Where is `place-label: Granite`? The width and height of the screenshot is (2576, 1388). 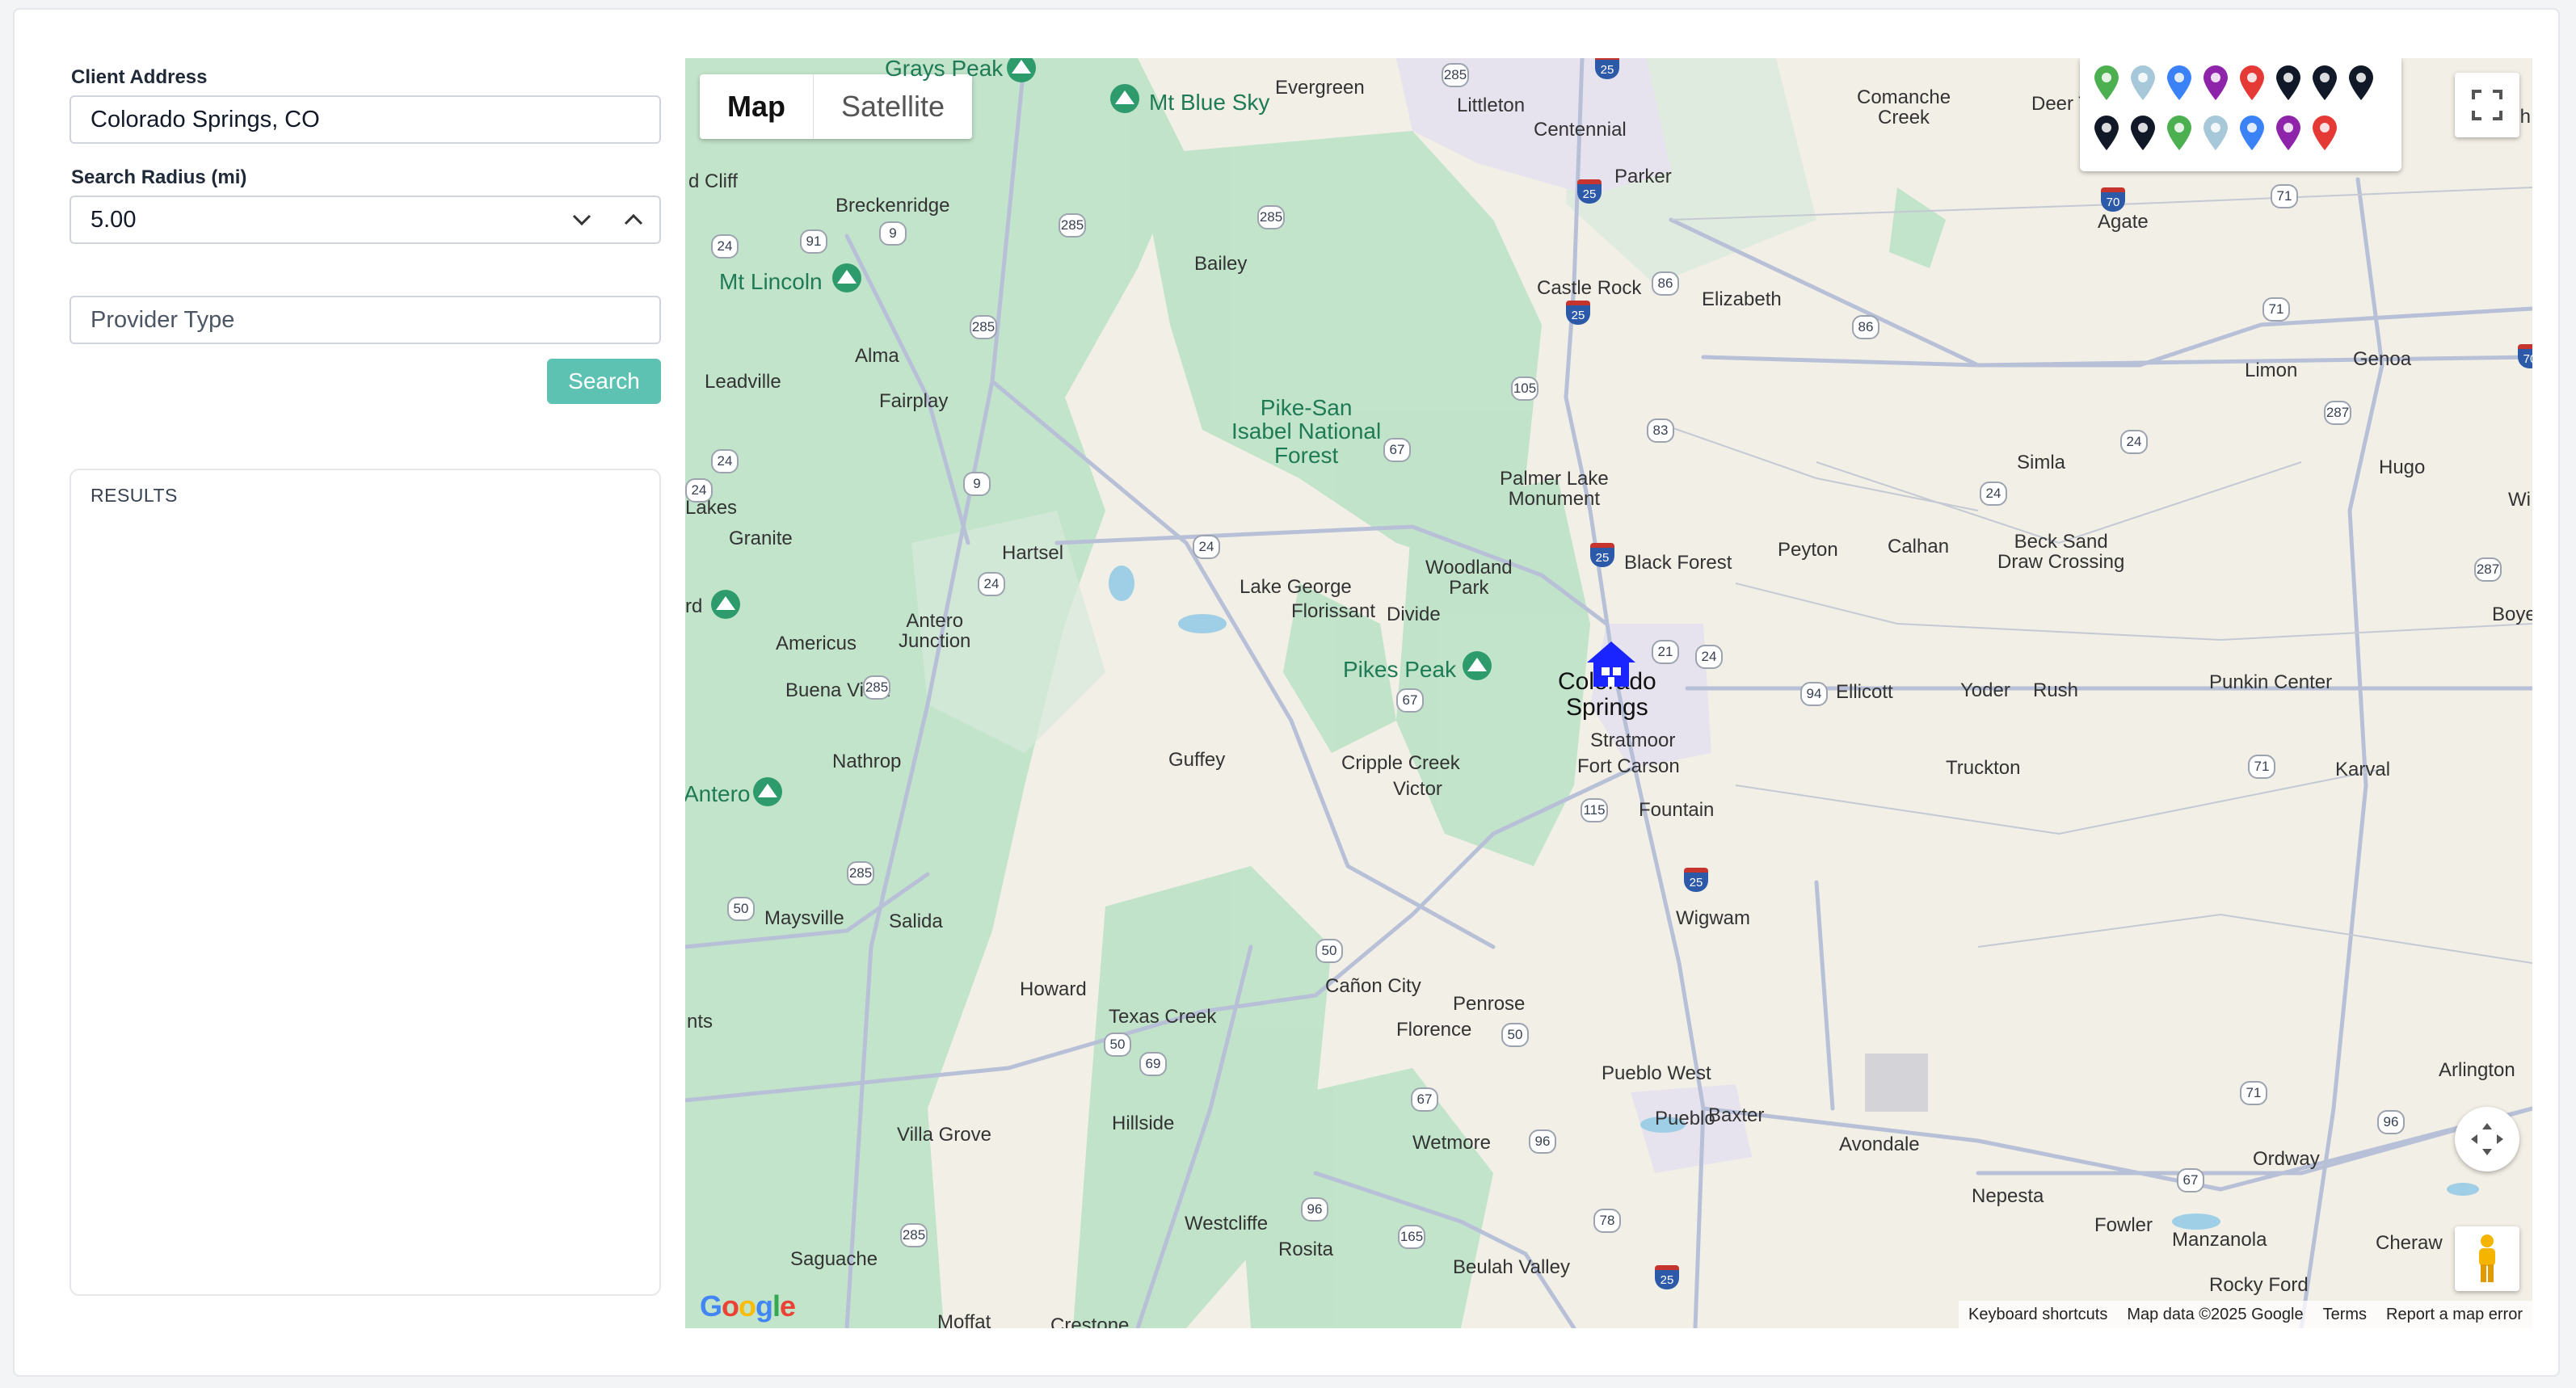
place-label: Granite is located at coordinates (761, 538).